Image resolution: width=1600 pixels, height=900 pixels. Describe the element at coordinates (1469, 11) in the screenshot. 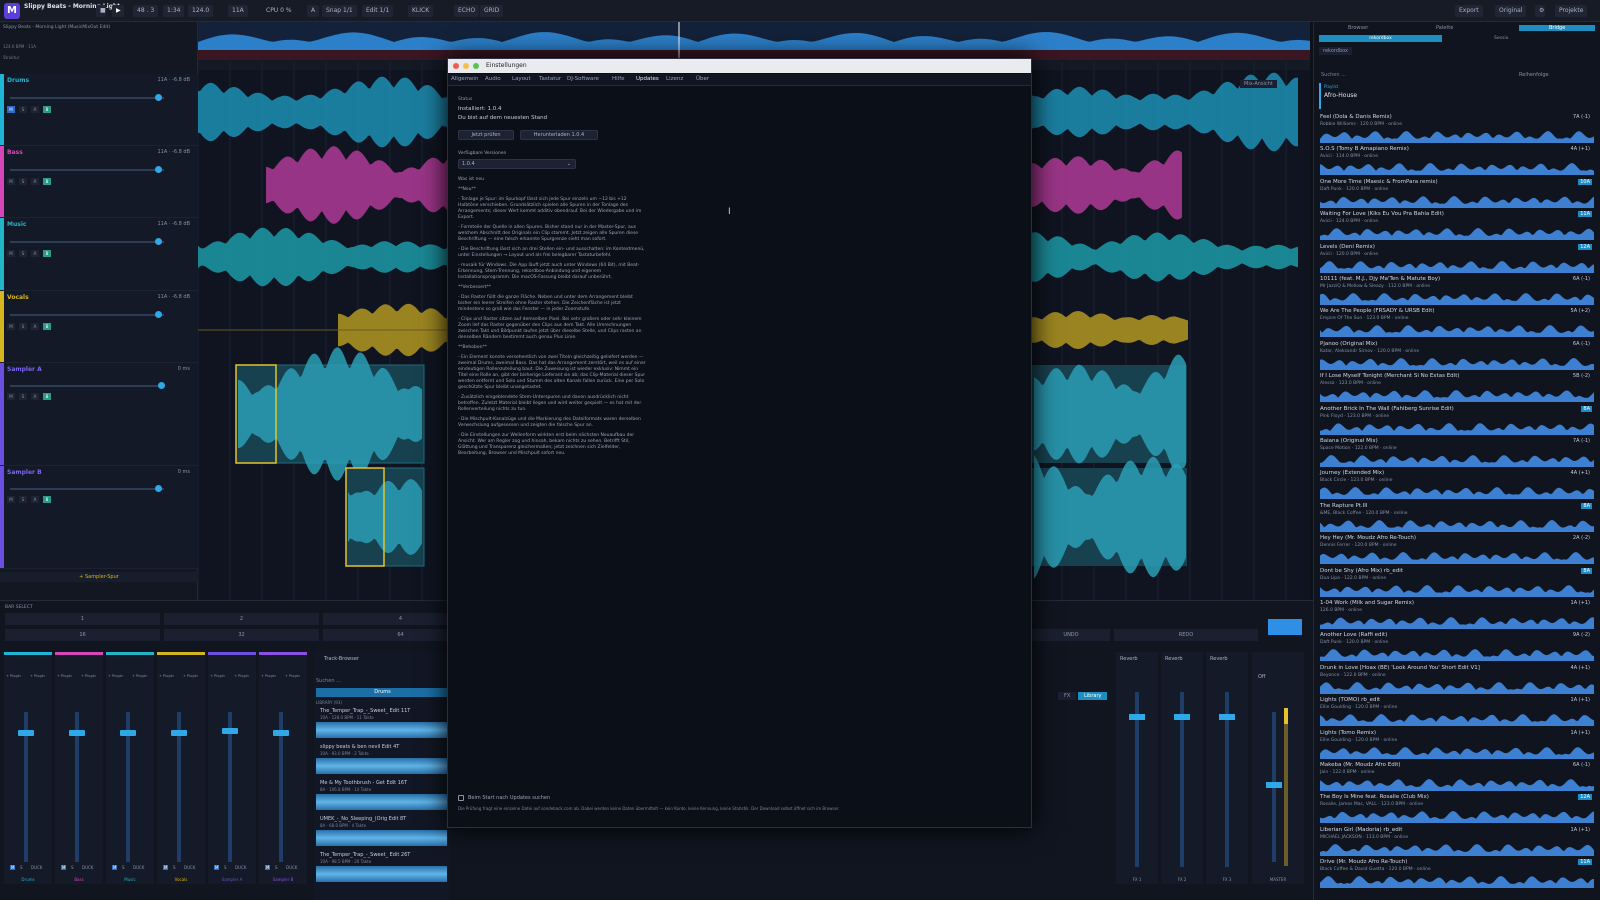

I see `export-button: Export` at that location.